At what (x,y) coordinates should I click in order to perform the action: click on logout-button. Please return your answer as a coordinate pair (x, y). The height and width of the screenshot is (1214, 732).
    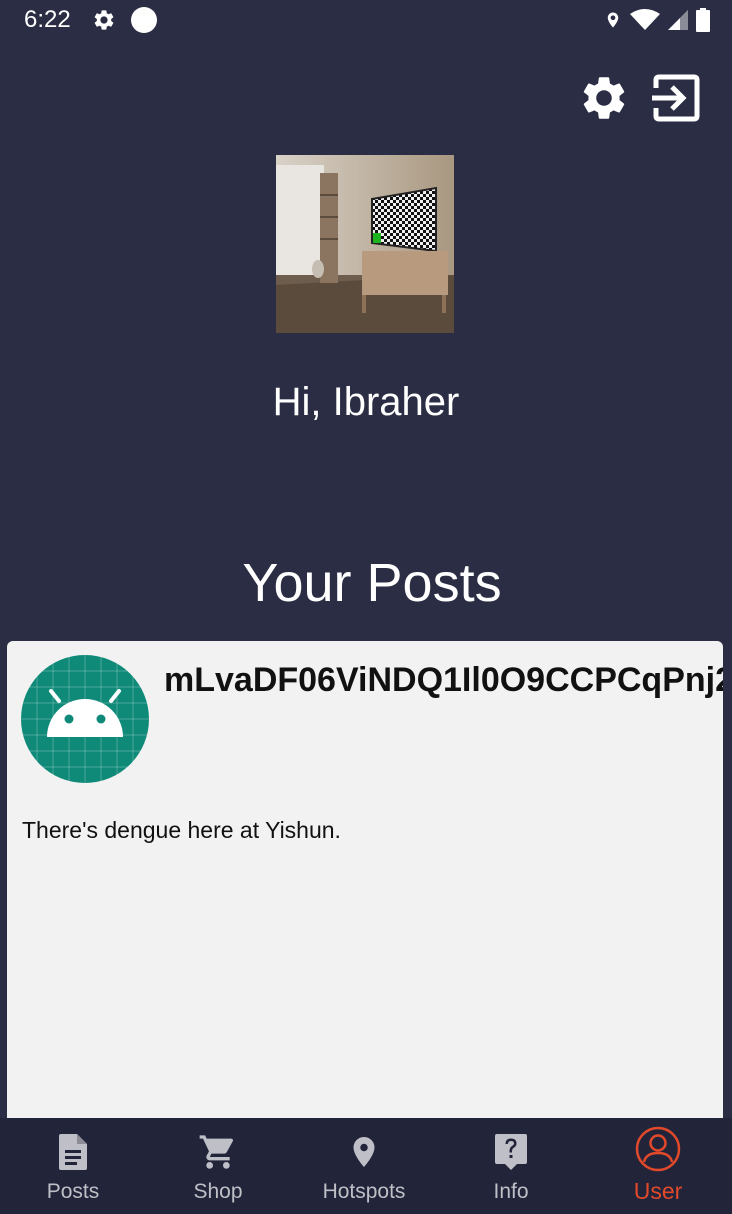
    Looking at the image, I should click on (675, 98).